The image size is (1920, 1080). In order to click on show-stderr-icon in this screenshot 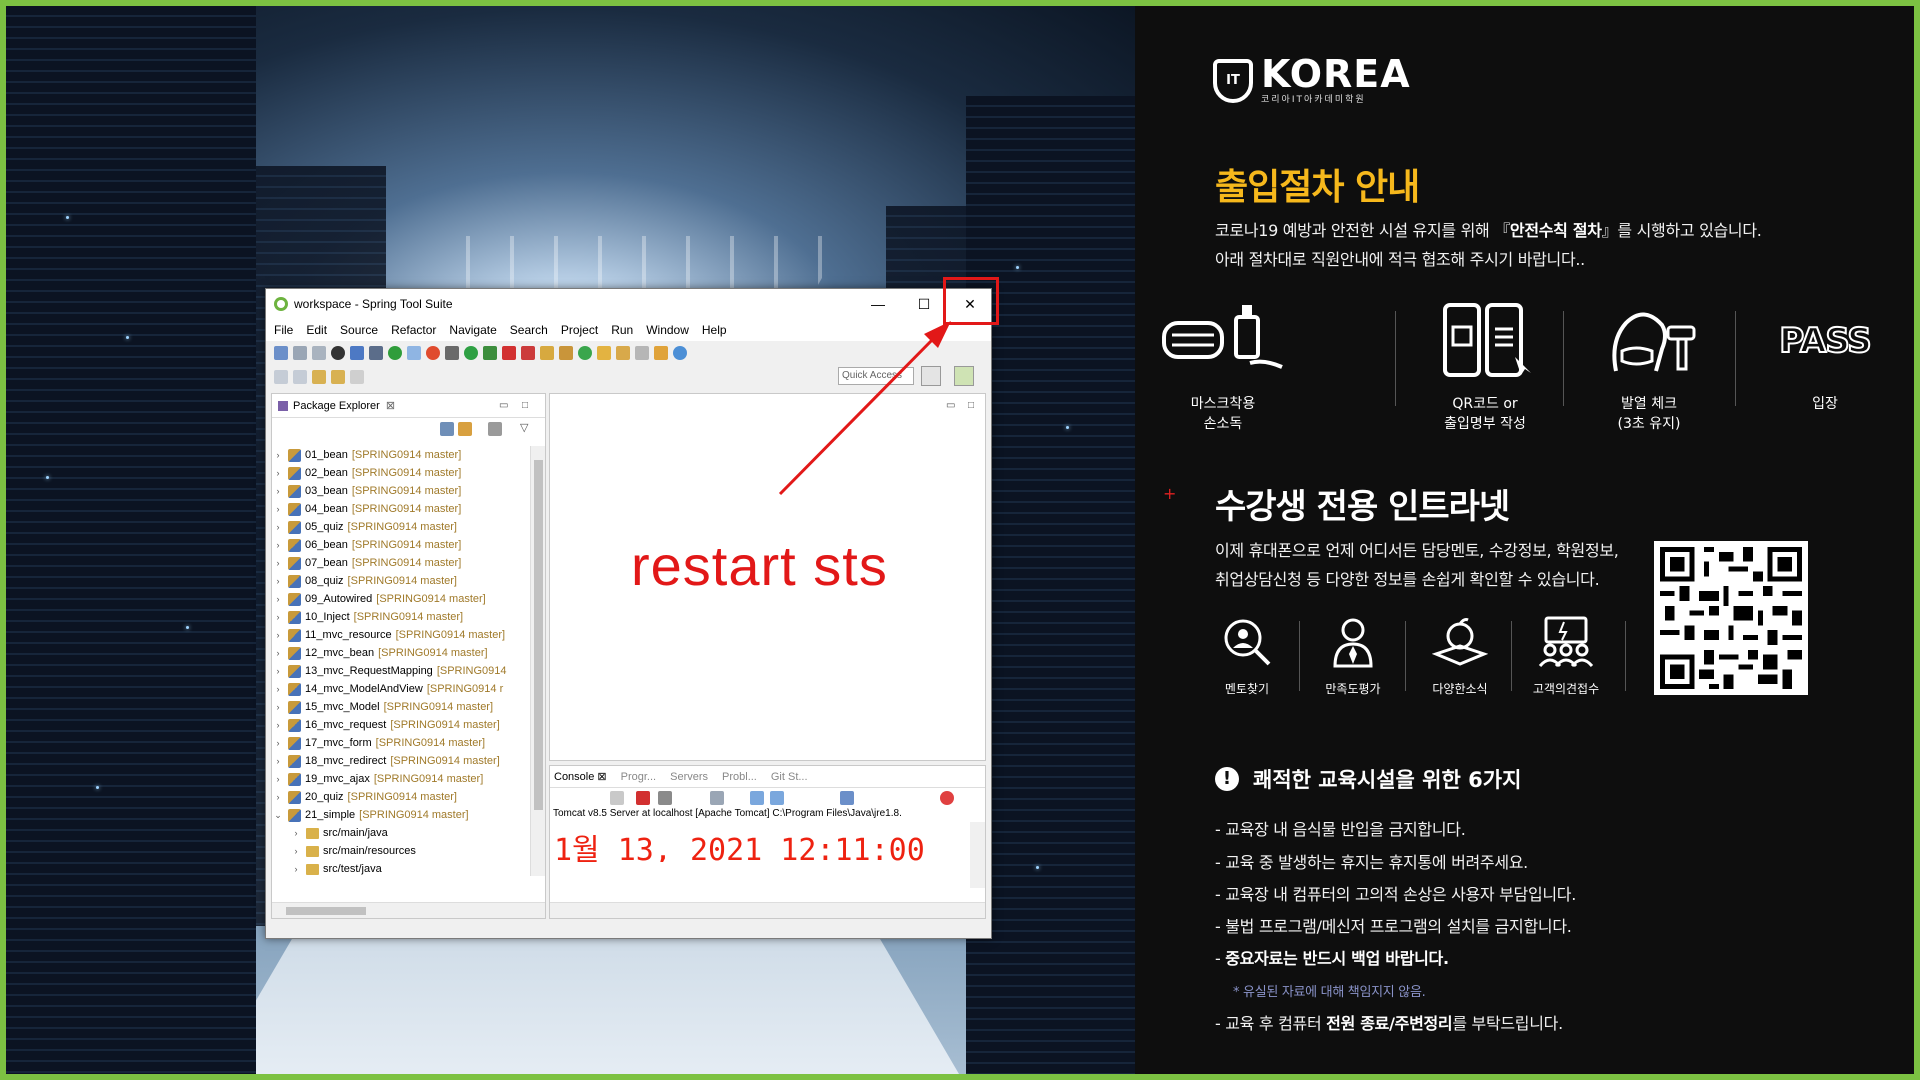, I will do `click(777, 798)`.